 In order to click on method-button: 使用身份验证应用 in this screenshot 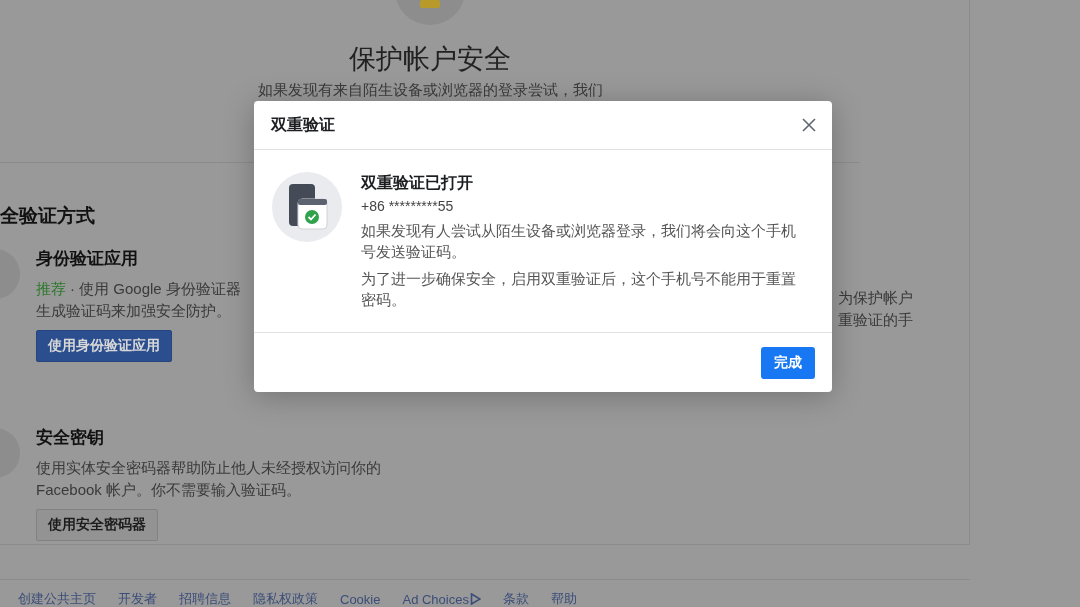, I will do `click(104, 346)`.